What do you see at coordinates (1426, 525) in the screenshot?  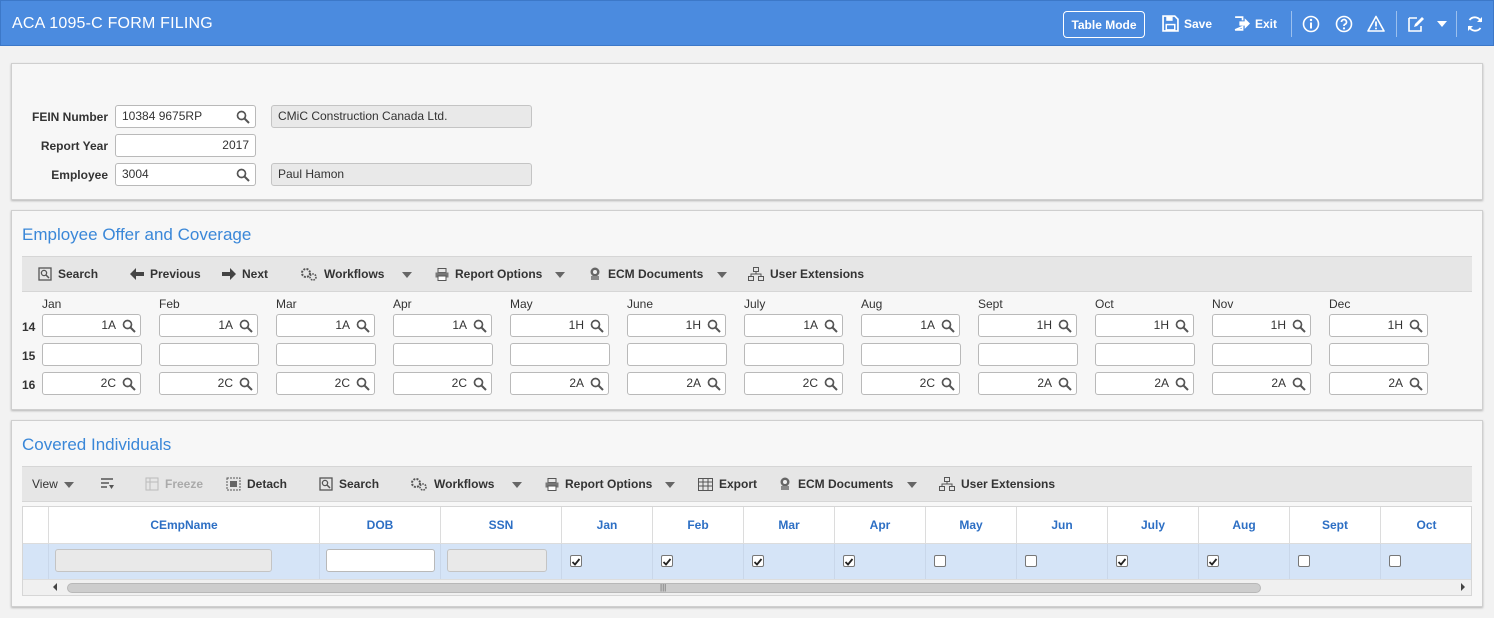 I see `column-header: Oct` at bounding box center [1426, 525].